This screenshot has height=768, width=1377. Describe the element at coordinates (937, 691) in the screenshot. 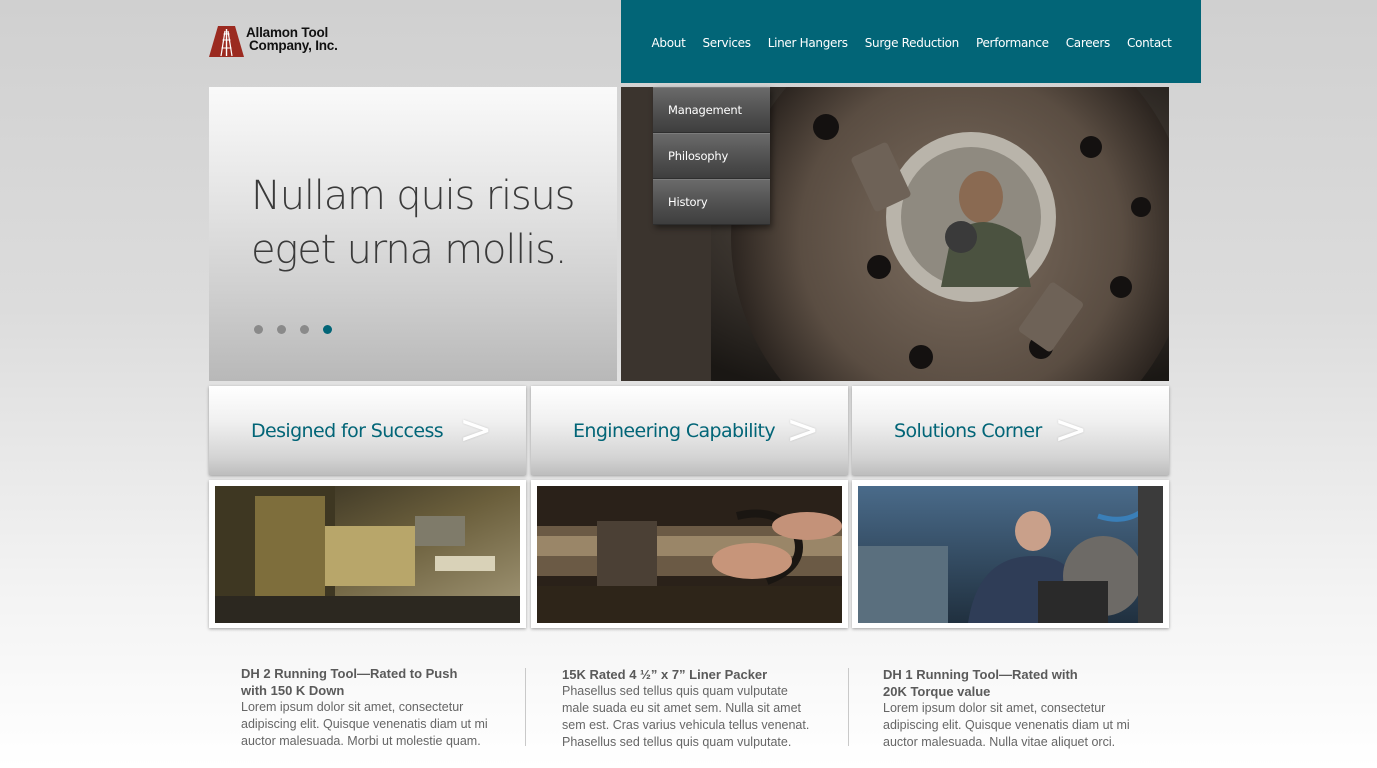

I see `article-title-line2: 20K Torque value` at that location.